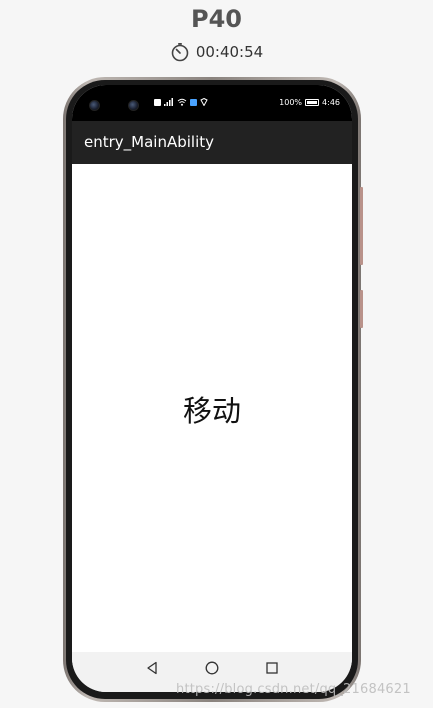 The height and width of the screenshot is (708, 433). Describe the element at coordinates (216, 19) in the screenshot. I see `device-name: P40` at that location.